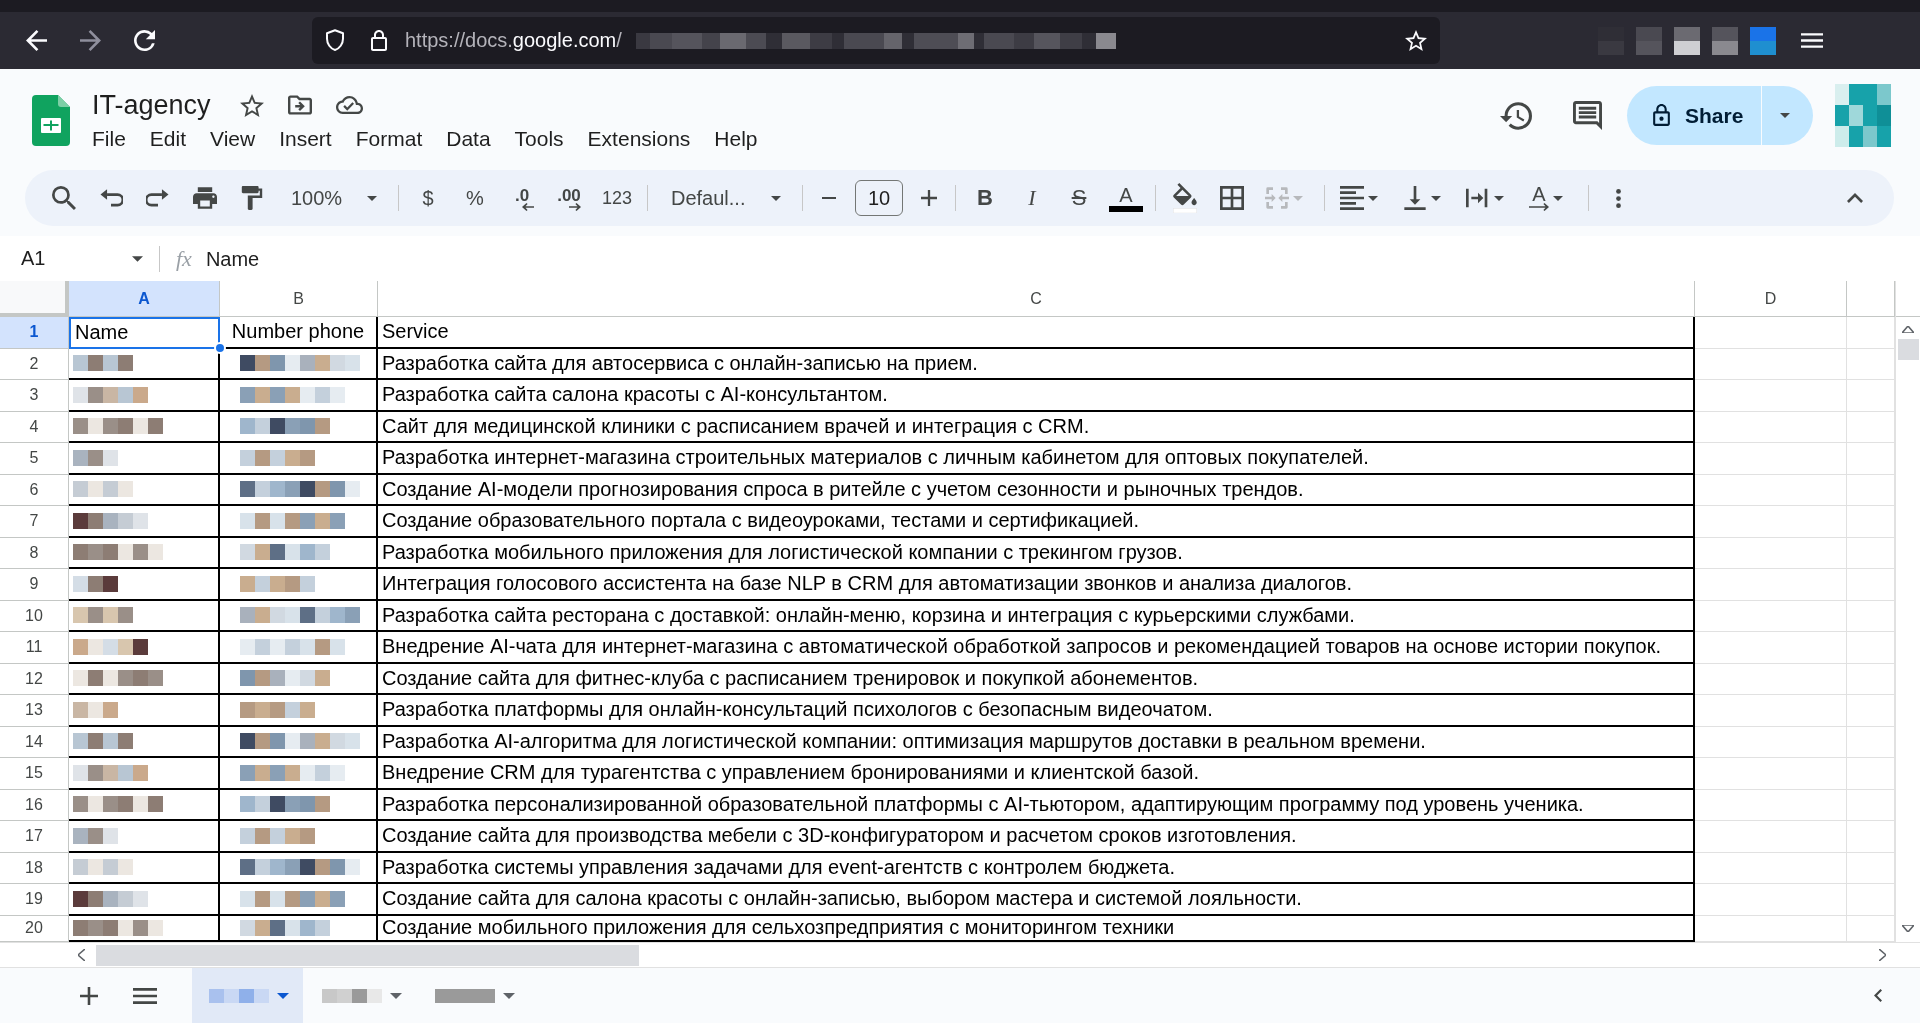 This screenshot has width=1920, height=1023. I want to click on row-header: 18, so click(34, 868).